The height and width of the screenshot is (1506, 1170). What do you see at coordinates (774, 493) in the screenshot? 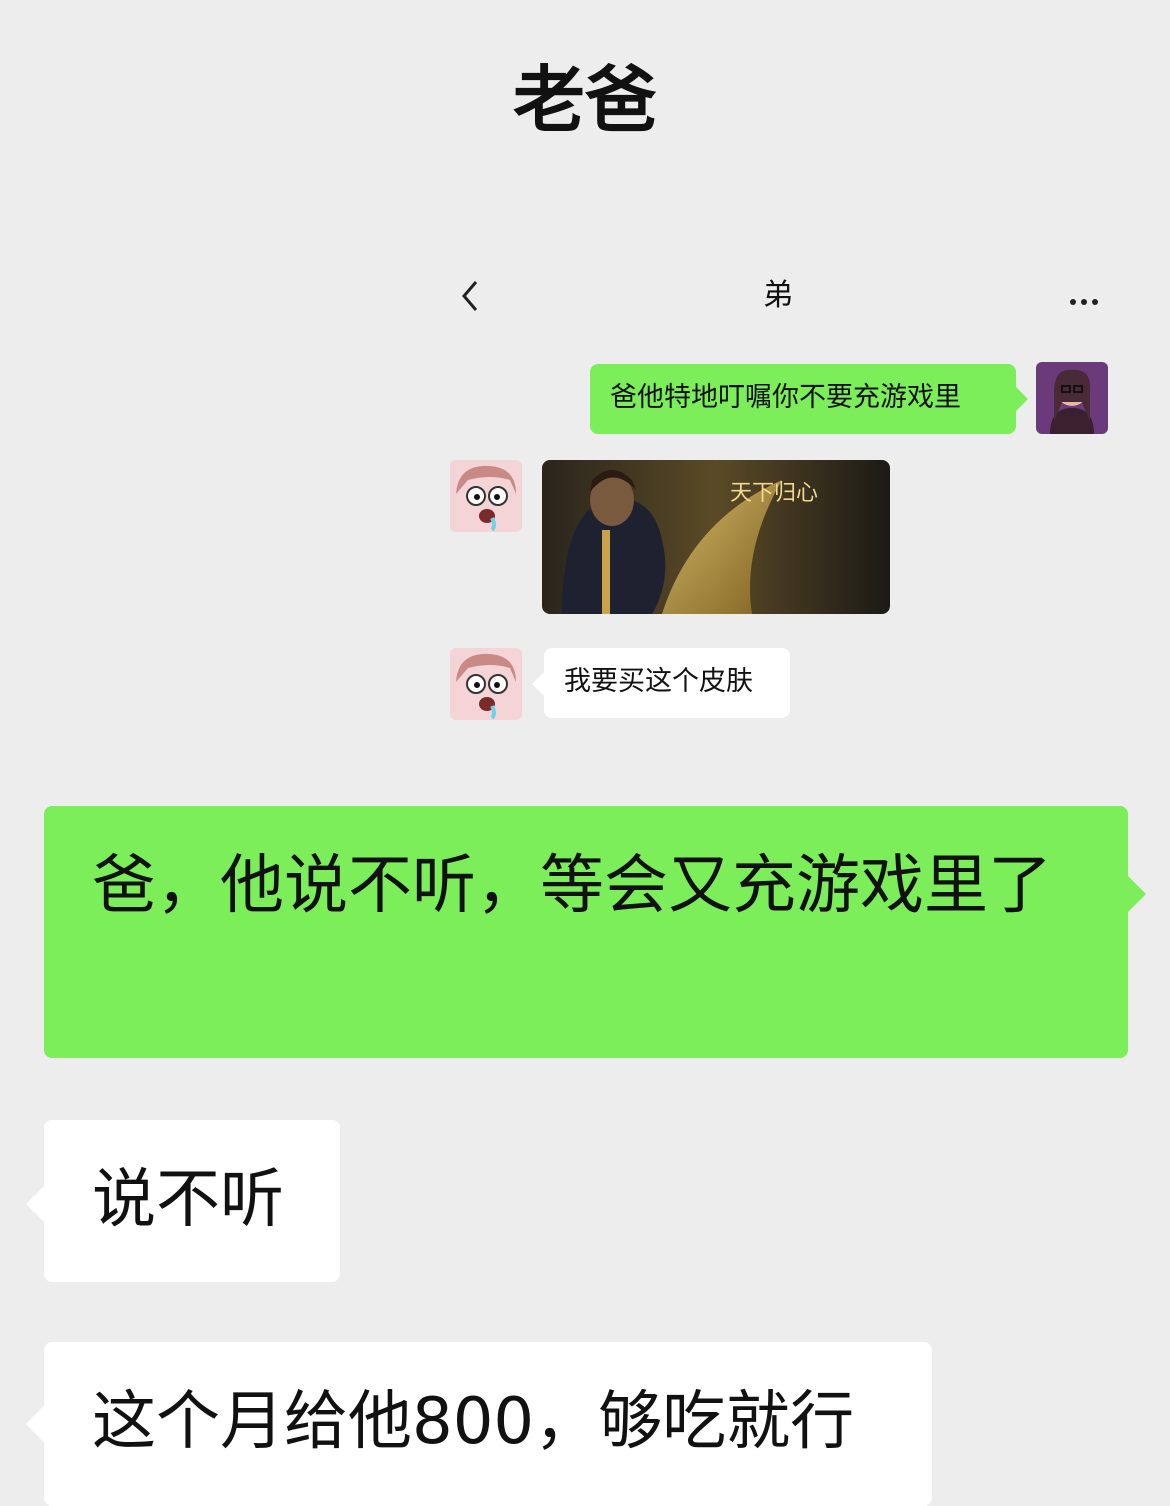
I see `game-logo-text: 天下归心` at bounding box center [774, 493].